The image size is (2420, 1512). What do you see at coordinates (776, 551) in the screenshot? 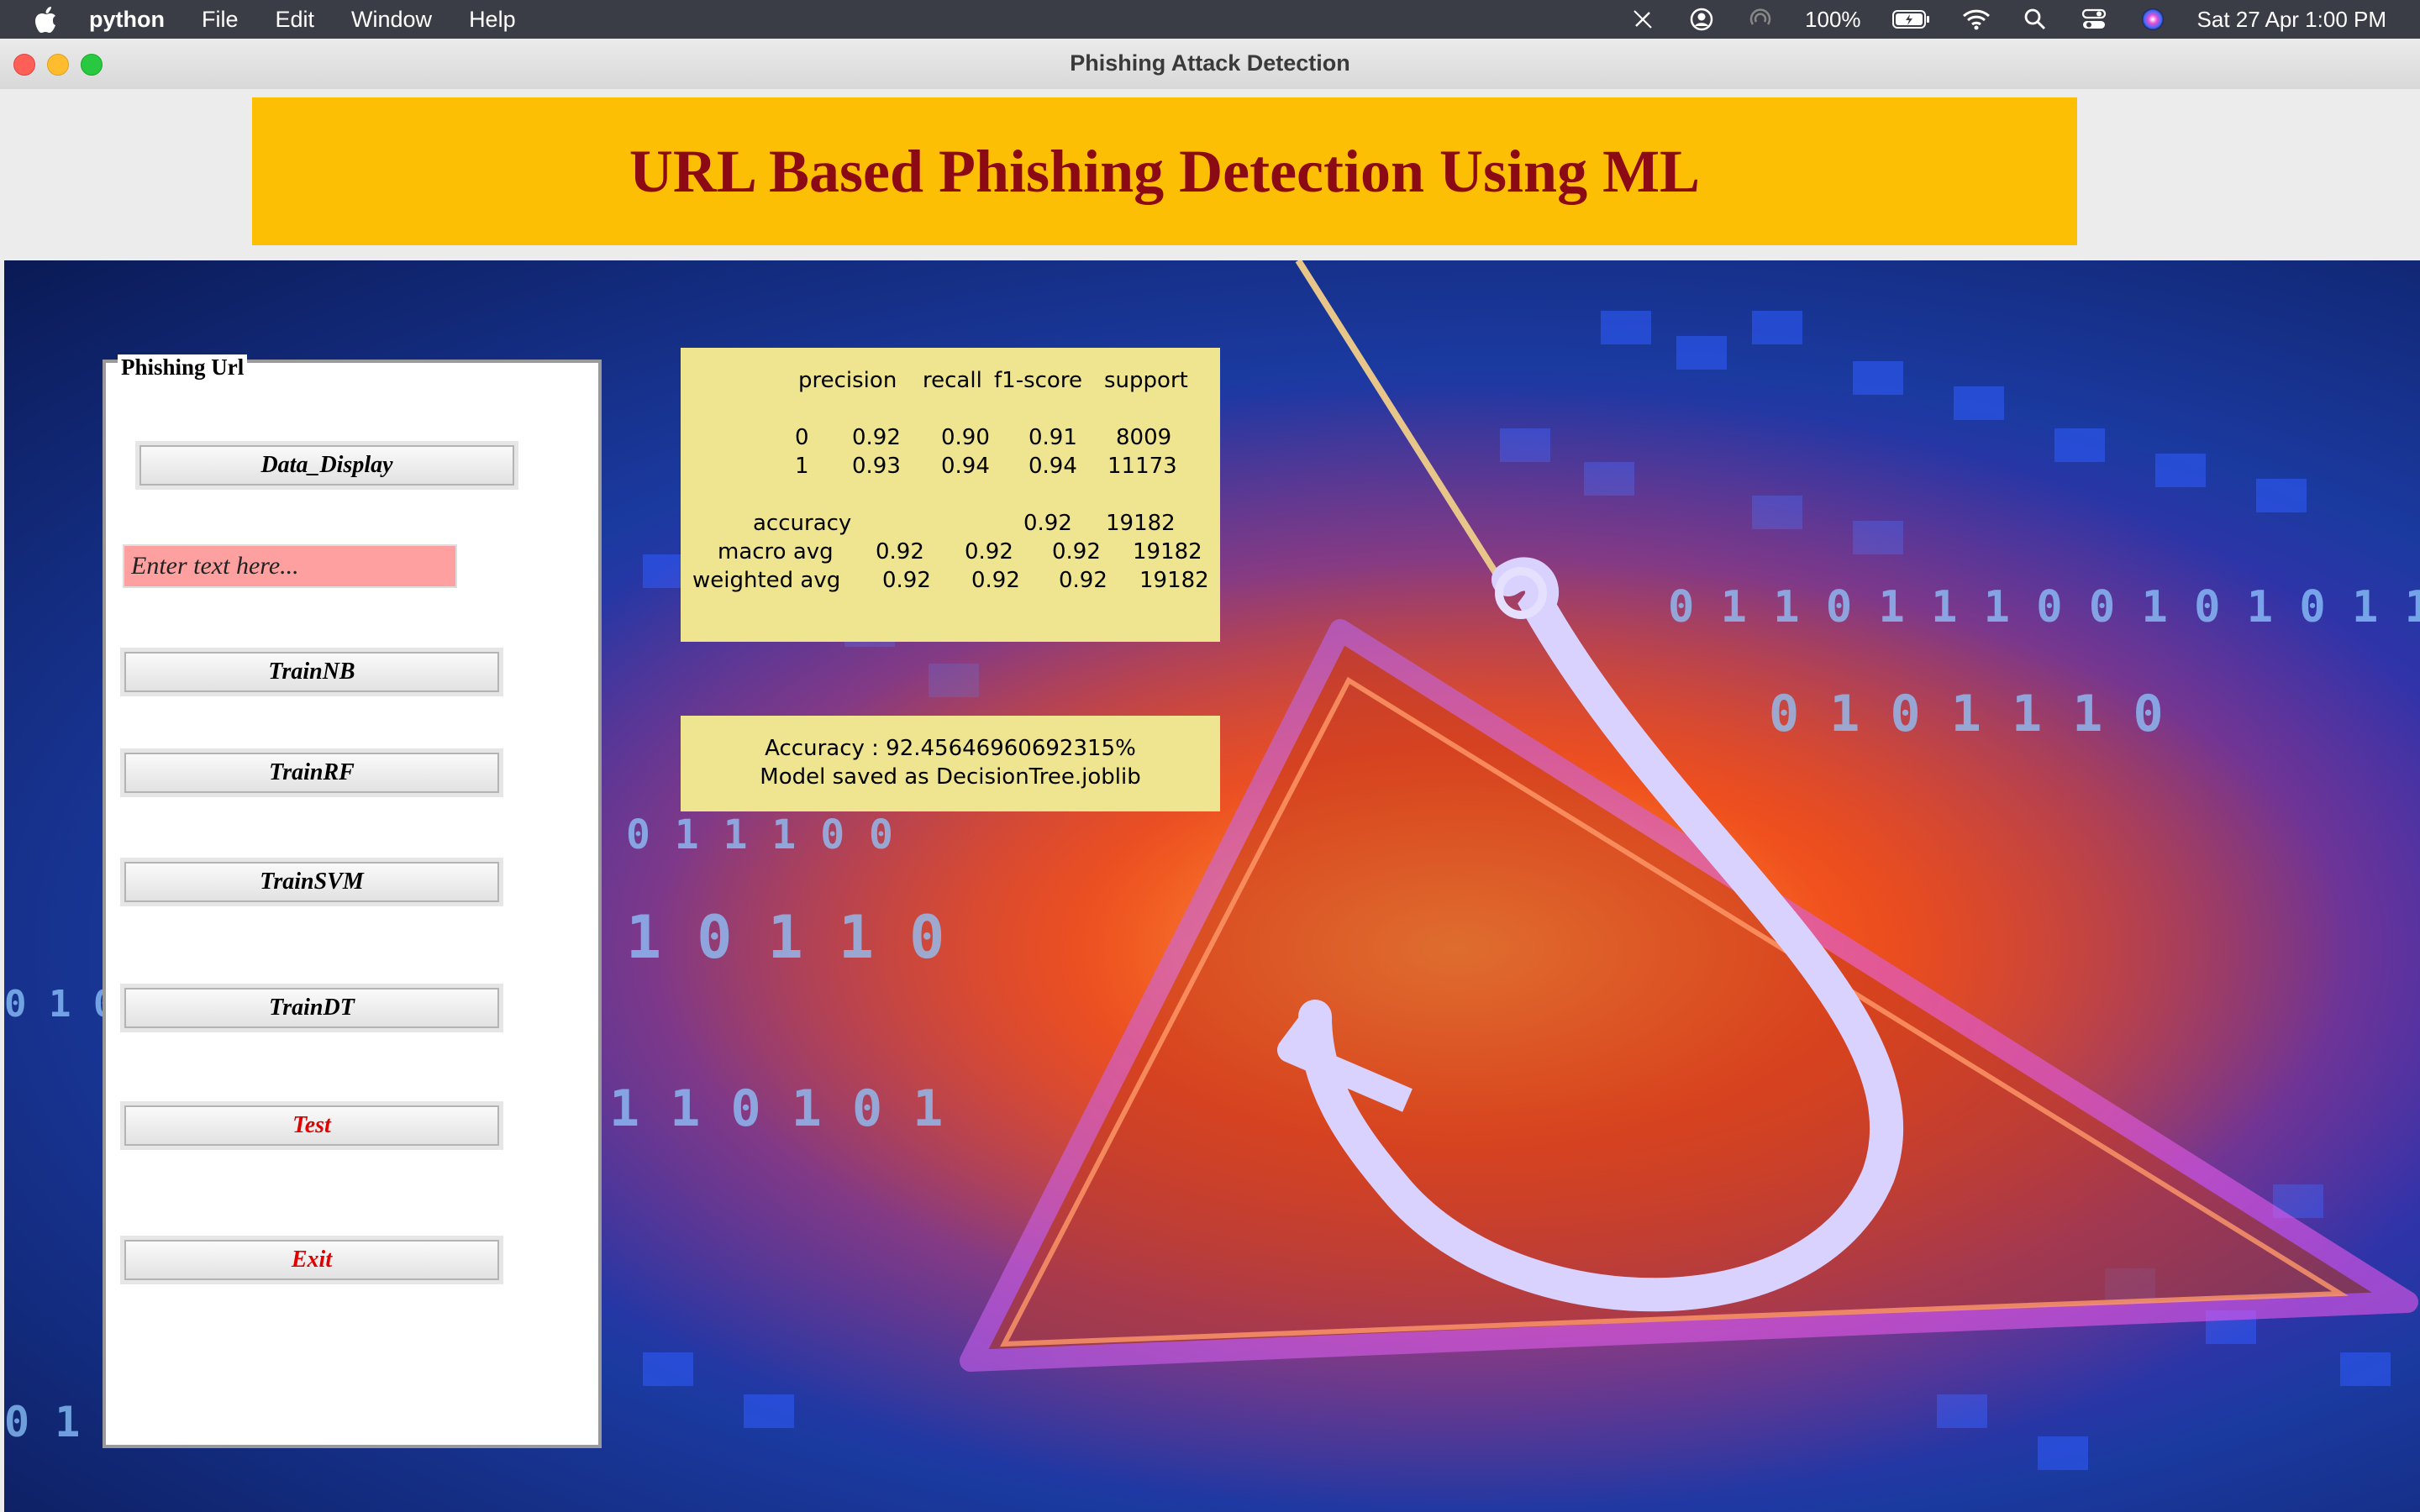
I see `report-row-label: macro avg` at bounding box center [776, 551].